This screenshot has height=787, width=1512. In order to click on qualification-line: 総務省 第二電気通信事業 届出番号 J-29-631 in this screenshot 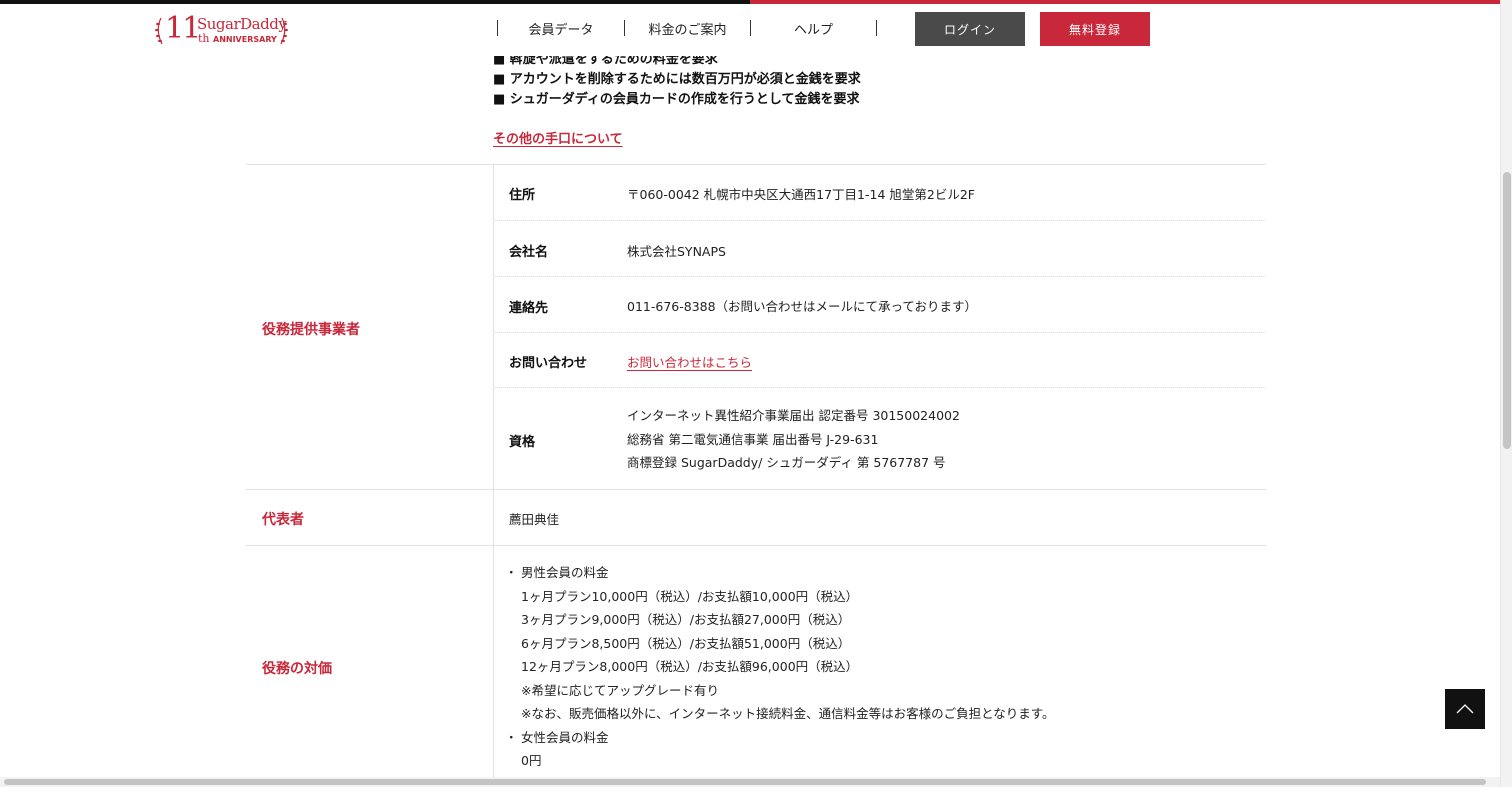, I will do `click(753, 439)`.